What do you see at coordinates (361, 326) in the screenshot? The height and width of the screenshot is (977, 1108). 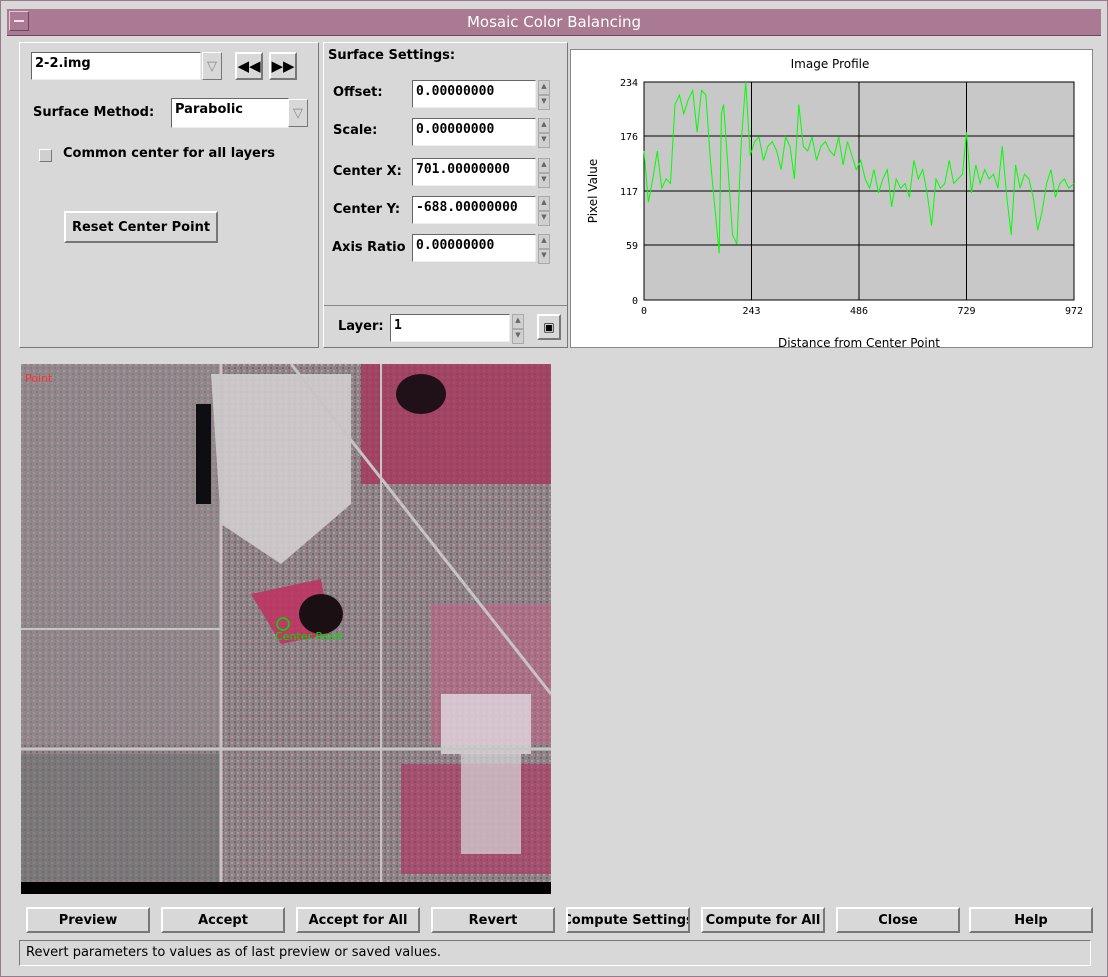 I see `layer-label: Layer:` at bounding box center [361, 326].